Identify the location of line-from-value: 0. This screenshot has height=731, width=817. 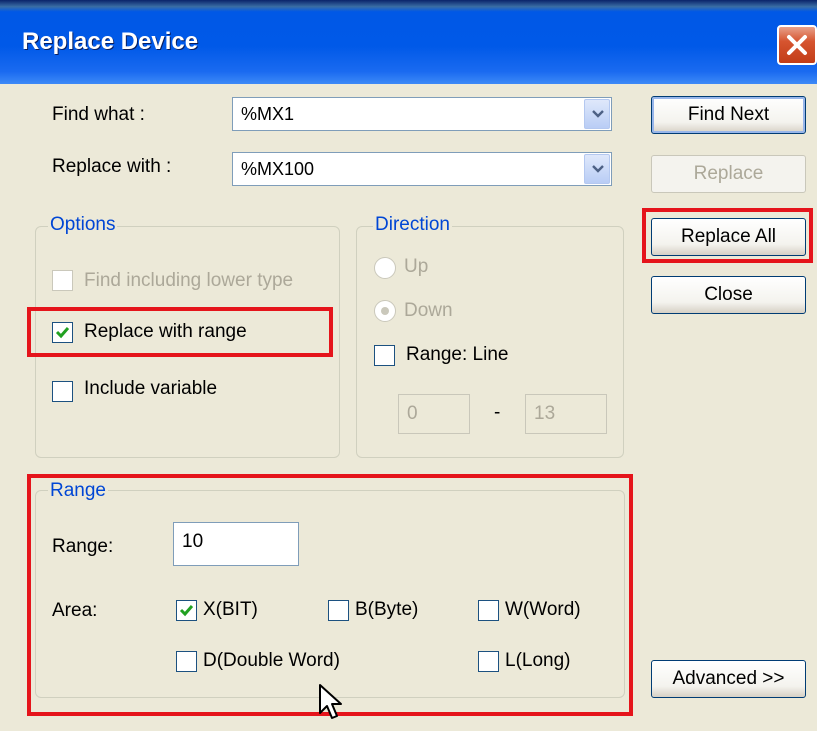
(412, 413).